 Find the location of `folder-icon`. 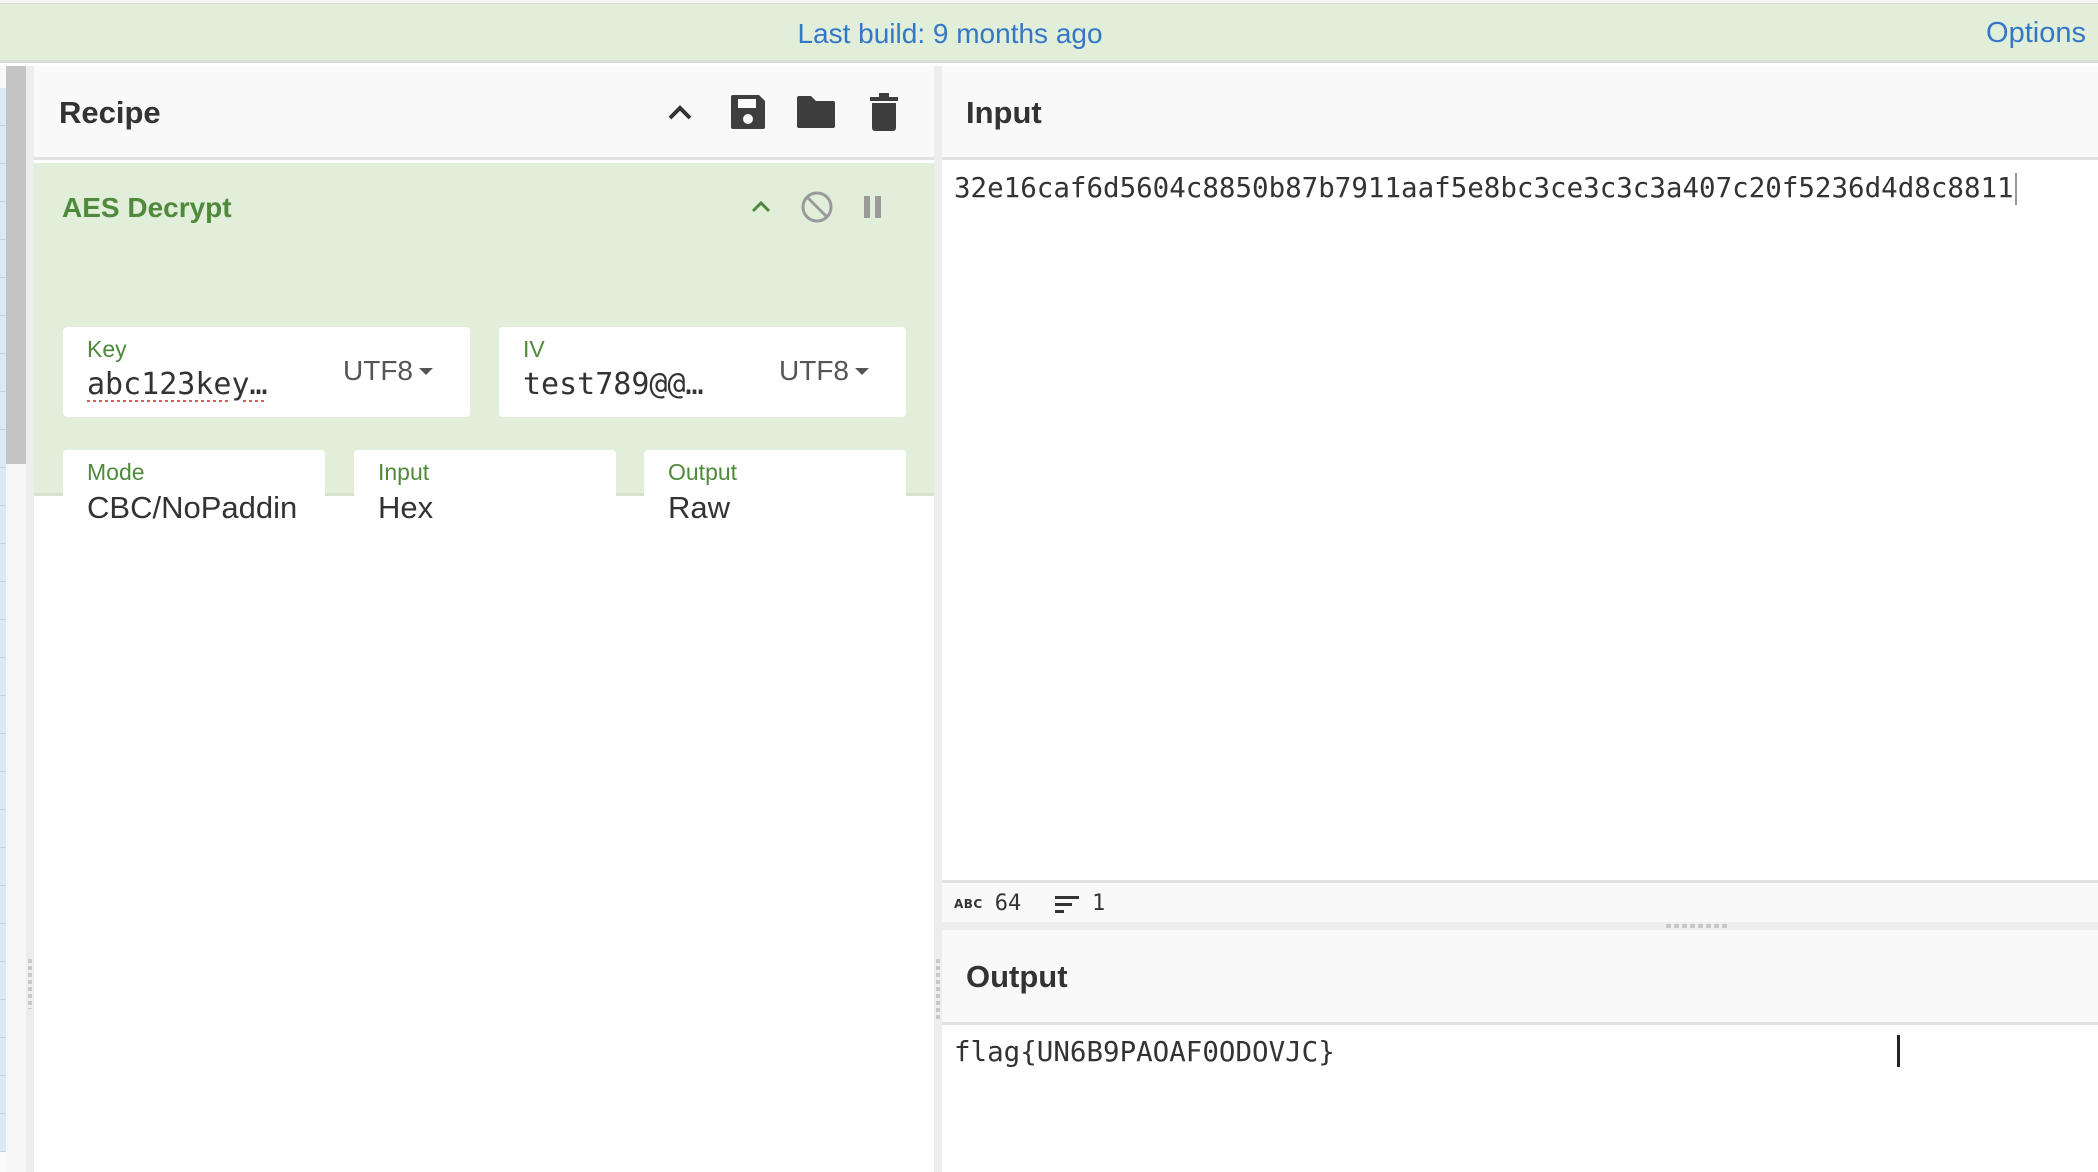

folder-icon is located at coordinates (816, 112).